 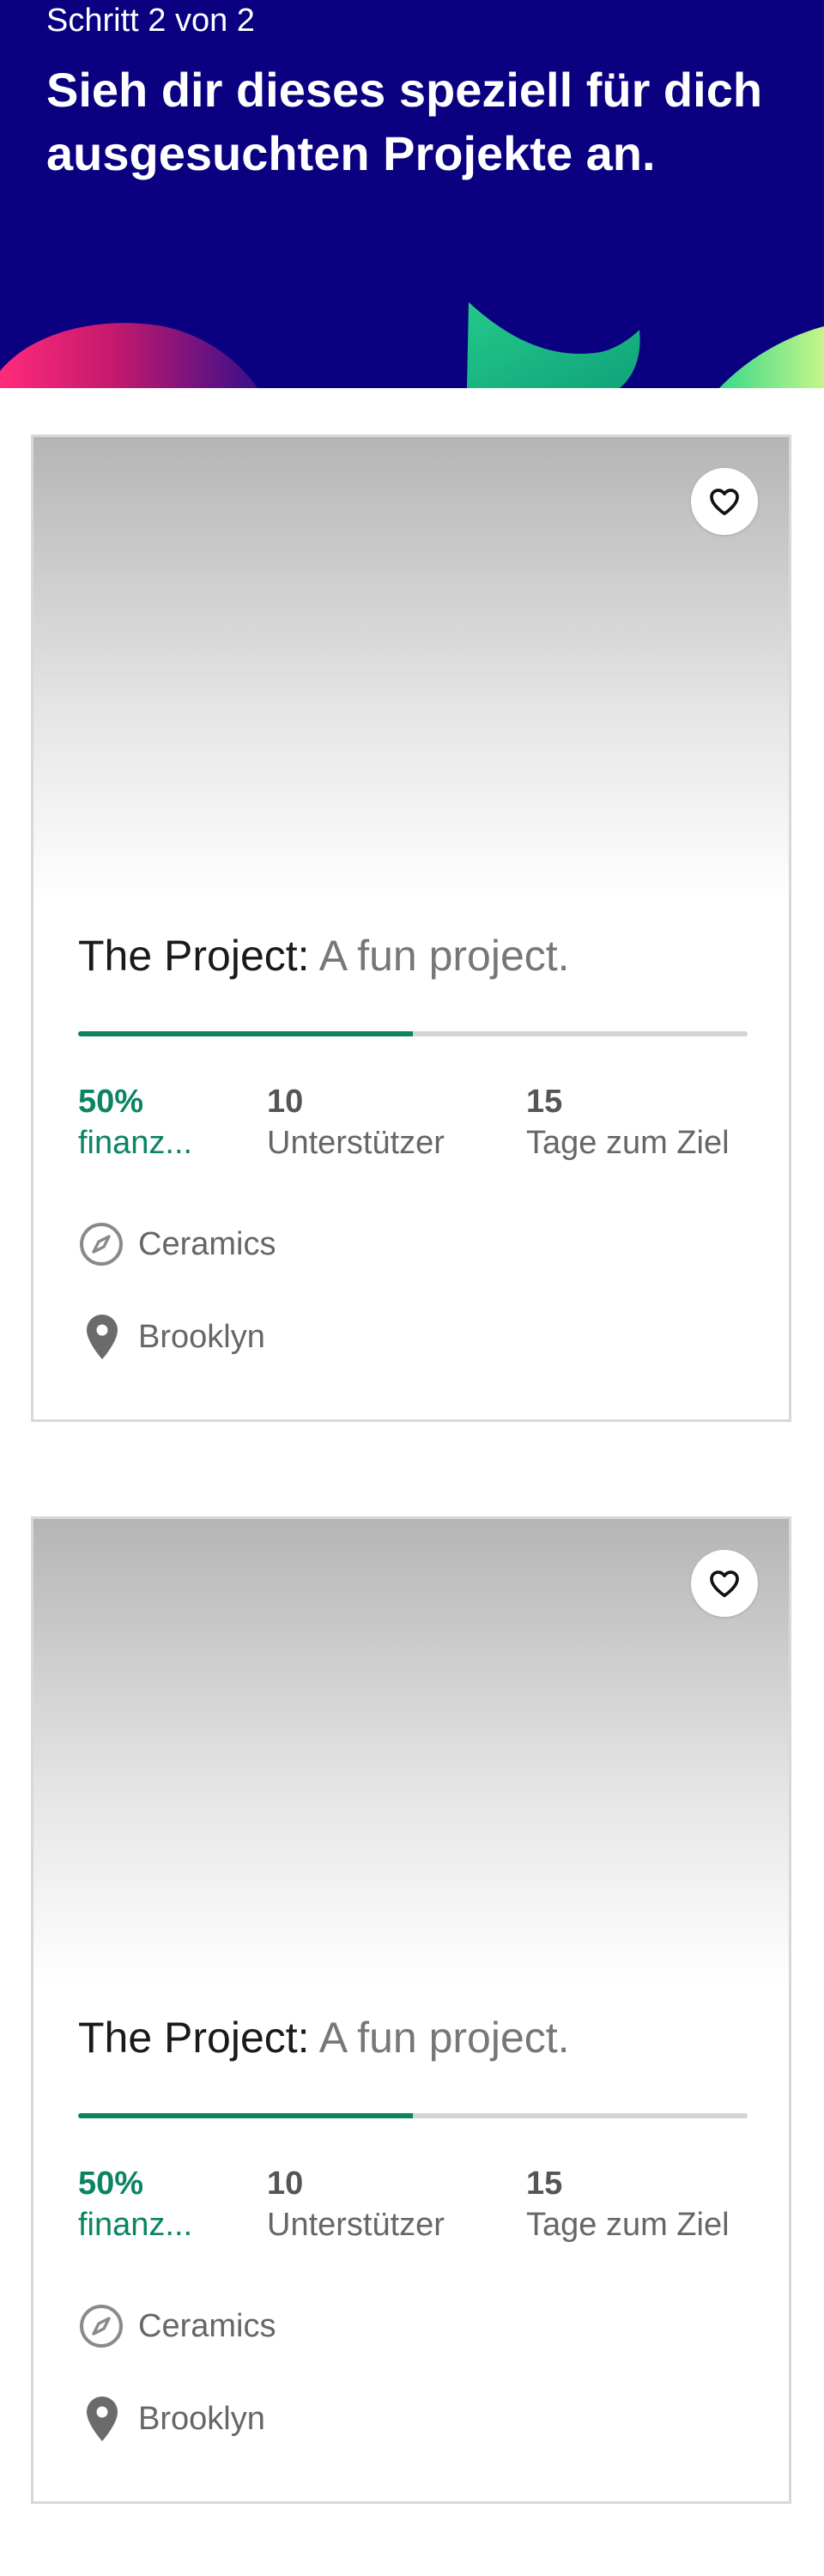 What do you see at coordinates (150, 21) in the screenshot?
I see `step-indicator: Schritt 2 von 2` at bounding box center [150, 21].